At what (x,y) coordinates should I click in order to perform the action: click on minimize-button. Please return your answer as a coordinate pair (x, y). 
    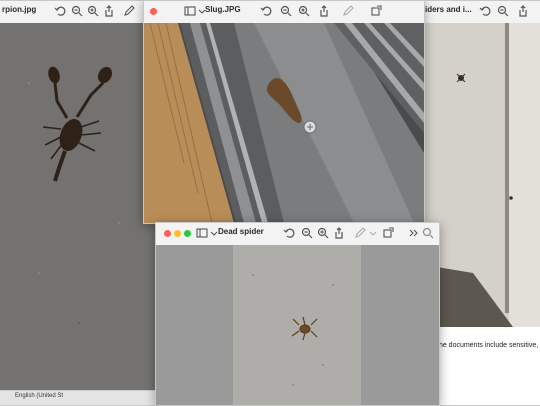
    Looking at the image, I should click on (177, 233).